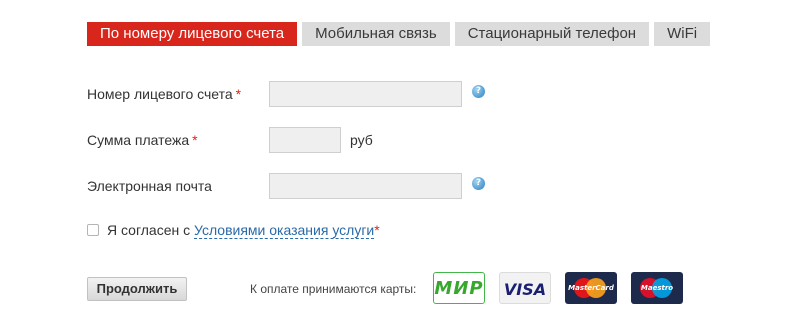 The width and height of the screenshot is (800, 310). I want to click on terms-link: Условиями оказания услуги, so click(284, 230).